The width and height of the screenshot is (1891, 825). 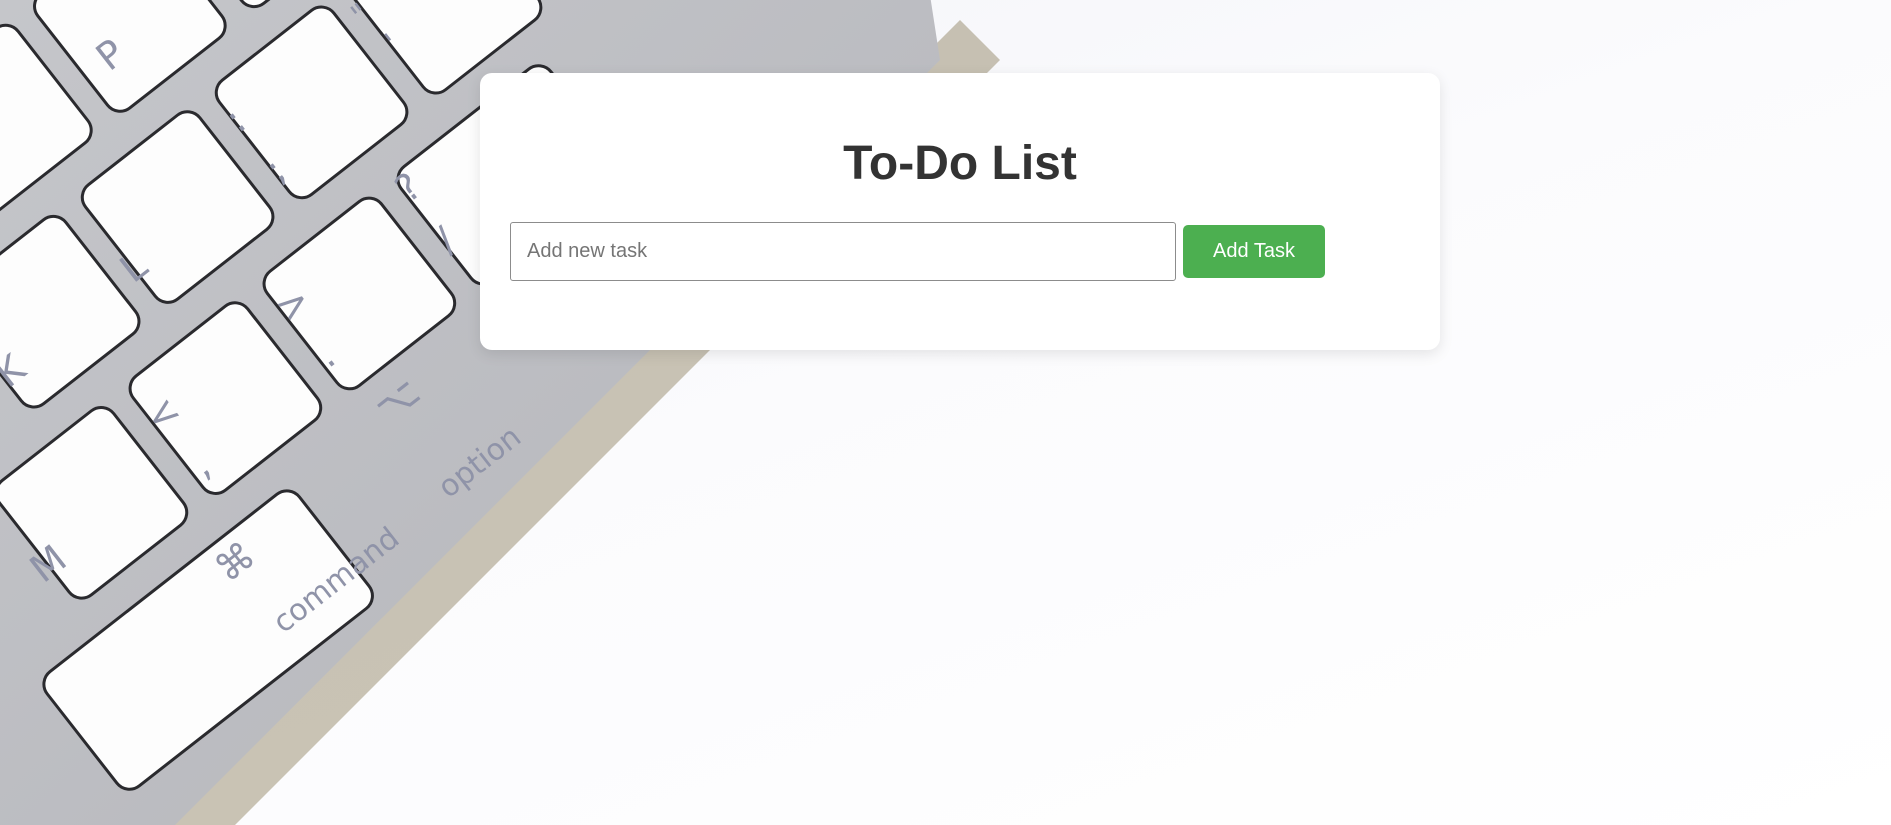 What do you see at coordinates (843, 251) in the screenshot?
I see `new-task-input` at bounding box center [843, 251].